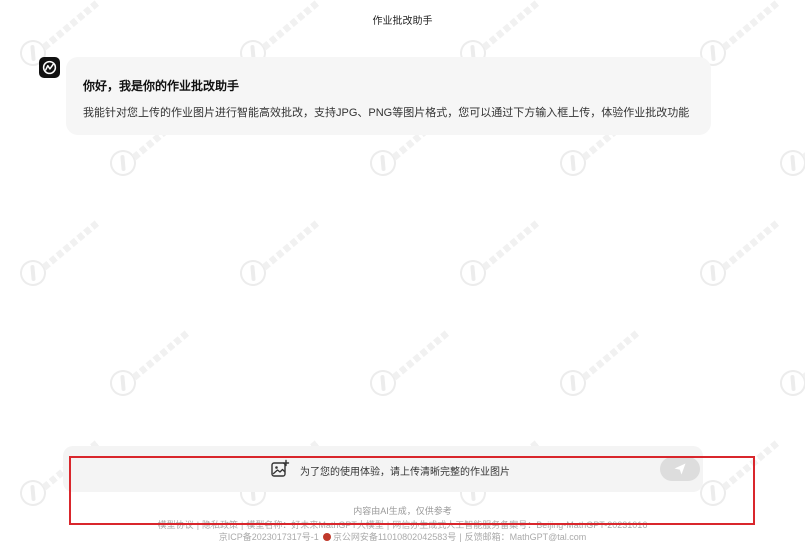 The width and height of the screenshot is (805, 543). Describe the element at coordinates (176, 525) in the screenshot. I see `model-agreement-link: 模型协议` at that location.